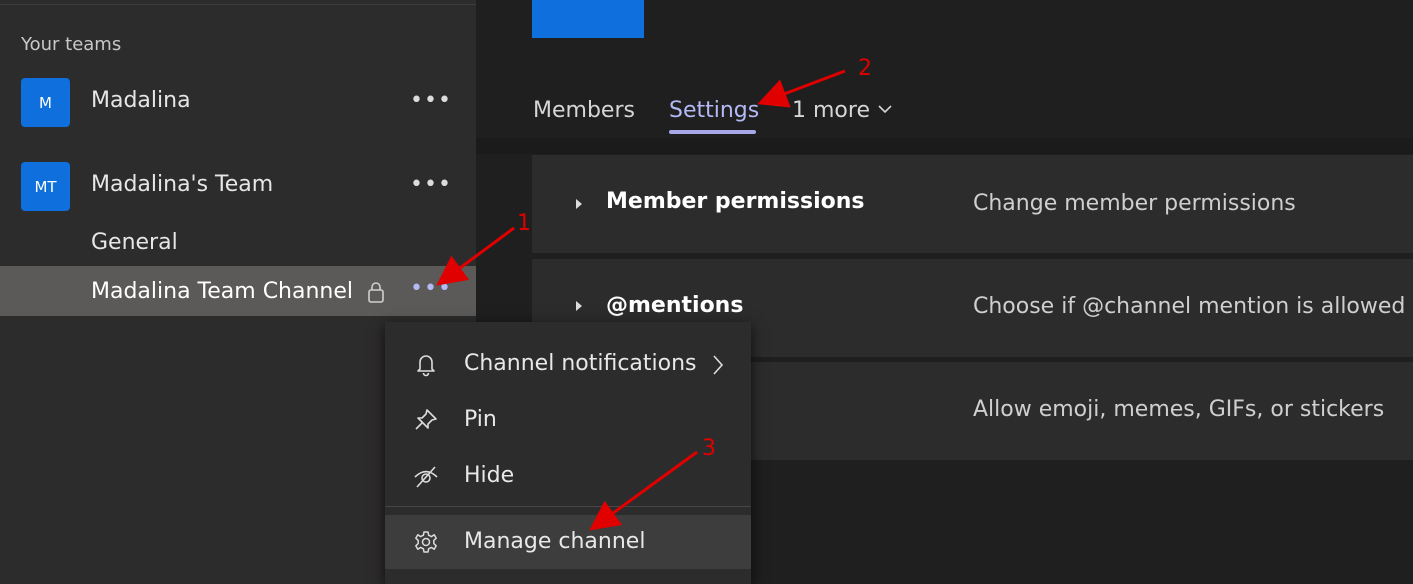 The width and height of the screenshot is (1413, 584). I want to click on team-avatar: M, so click(45, 102).